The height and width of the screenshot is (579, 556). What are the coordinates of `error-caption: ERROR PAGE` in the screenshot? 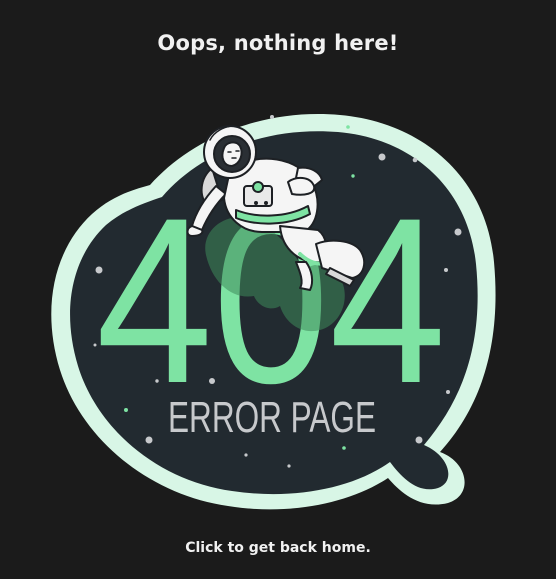 It's located at (272, 417).